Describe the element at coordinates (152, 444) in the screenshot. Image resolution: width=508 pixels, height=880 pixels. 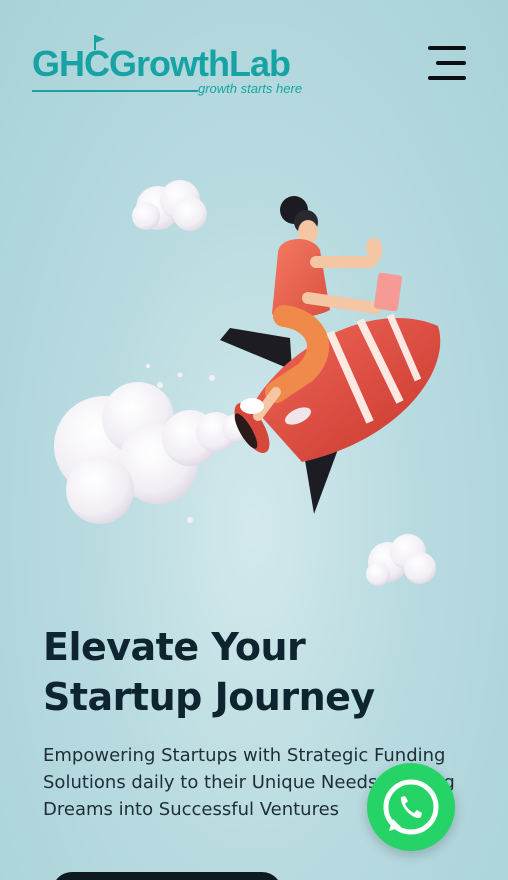
I see `exhaust-cloud` at that location.